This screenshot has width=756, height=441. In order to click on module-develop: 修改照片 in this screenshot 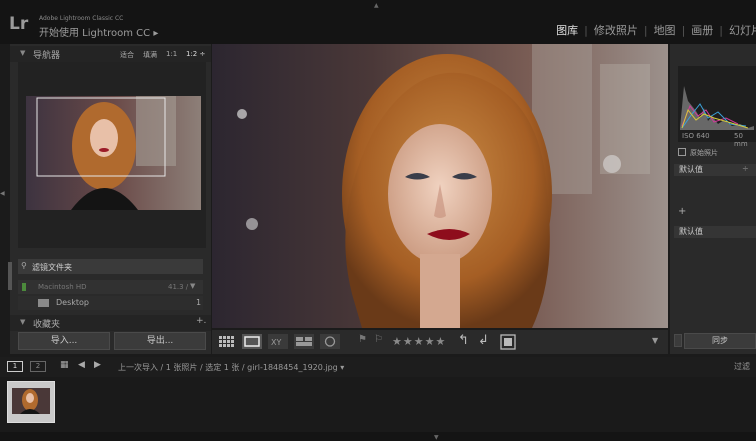, I will do `click(616, 30)`.